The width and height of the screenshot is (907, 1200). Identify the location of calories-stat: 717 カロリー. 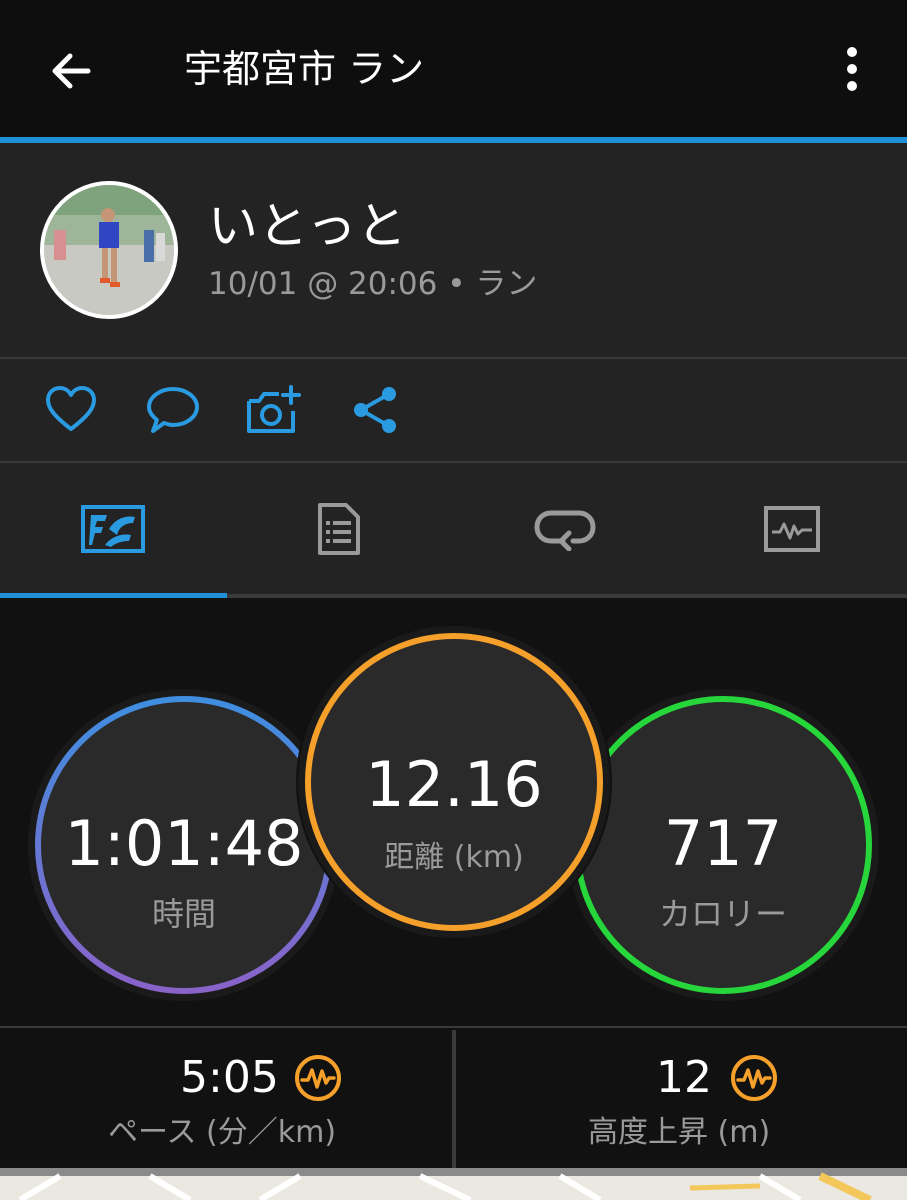
(723, 845).